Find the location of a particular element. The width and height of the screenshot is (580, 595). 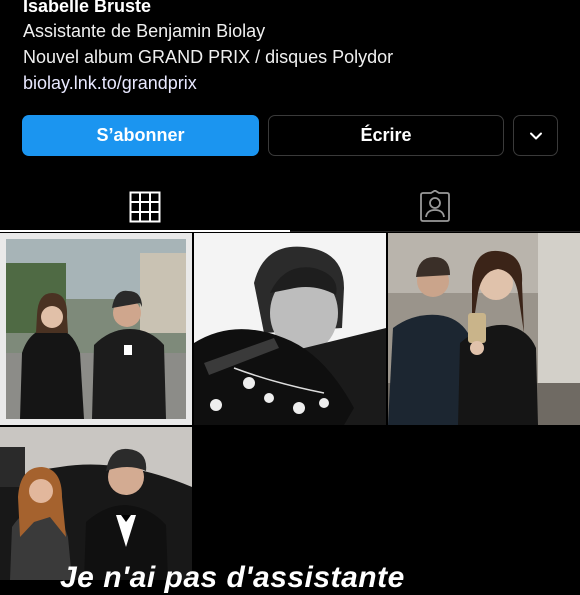

chevron-down-icon is located at coordinates (535, 135).